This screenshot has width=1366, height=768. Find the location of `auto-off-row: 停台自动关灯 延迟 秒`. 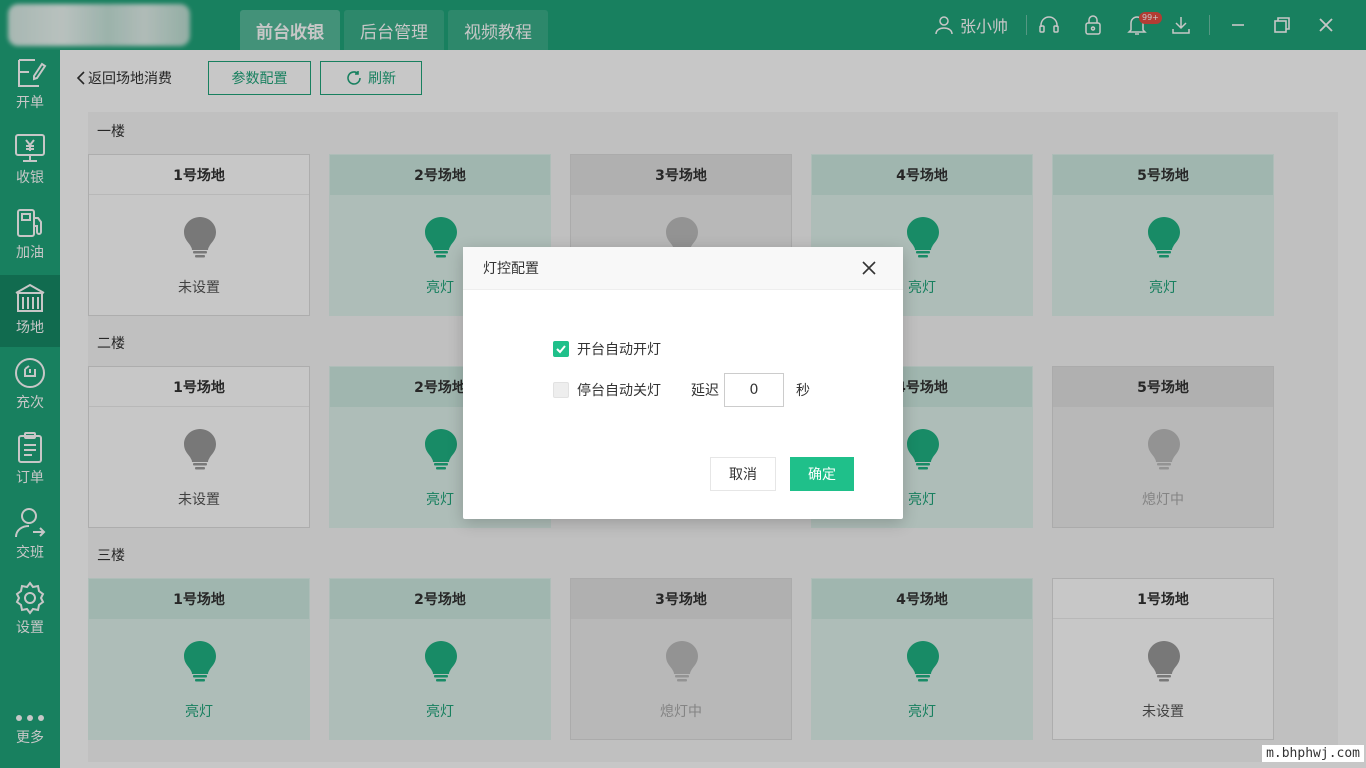

auto-off-row: 停台自动关灯 延迟 秒 is located at coordinates (681, 390).